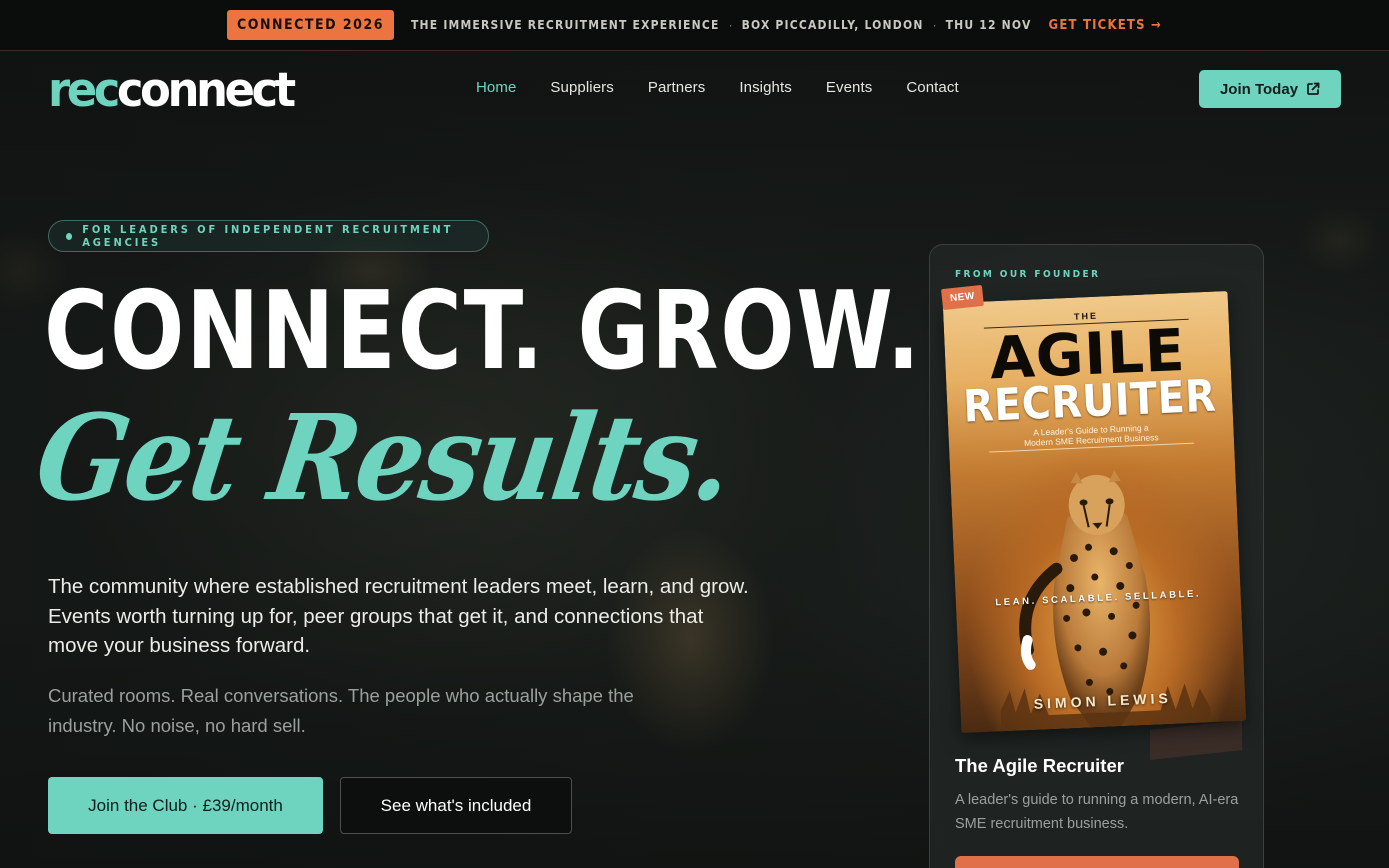 Image resolution: width=1389 pixels, height=868 pixels. What do you see at coordinates (565, 25) in the screenshot?
I see `event-tagline: THE IMMERSIVE RECRUITMENT EXPERIENCE` at bounding box center [565, 25].